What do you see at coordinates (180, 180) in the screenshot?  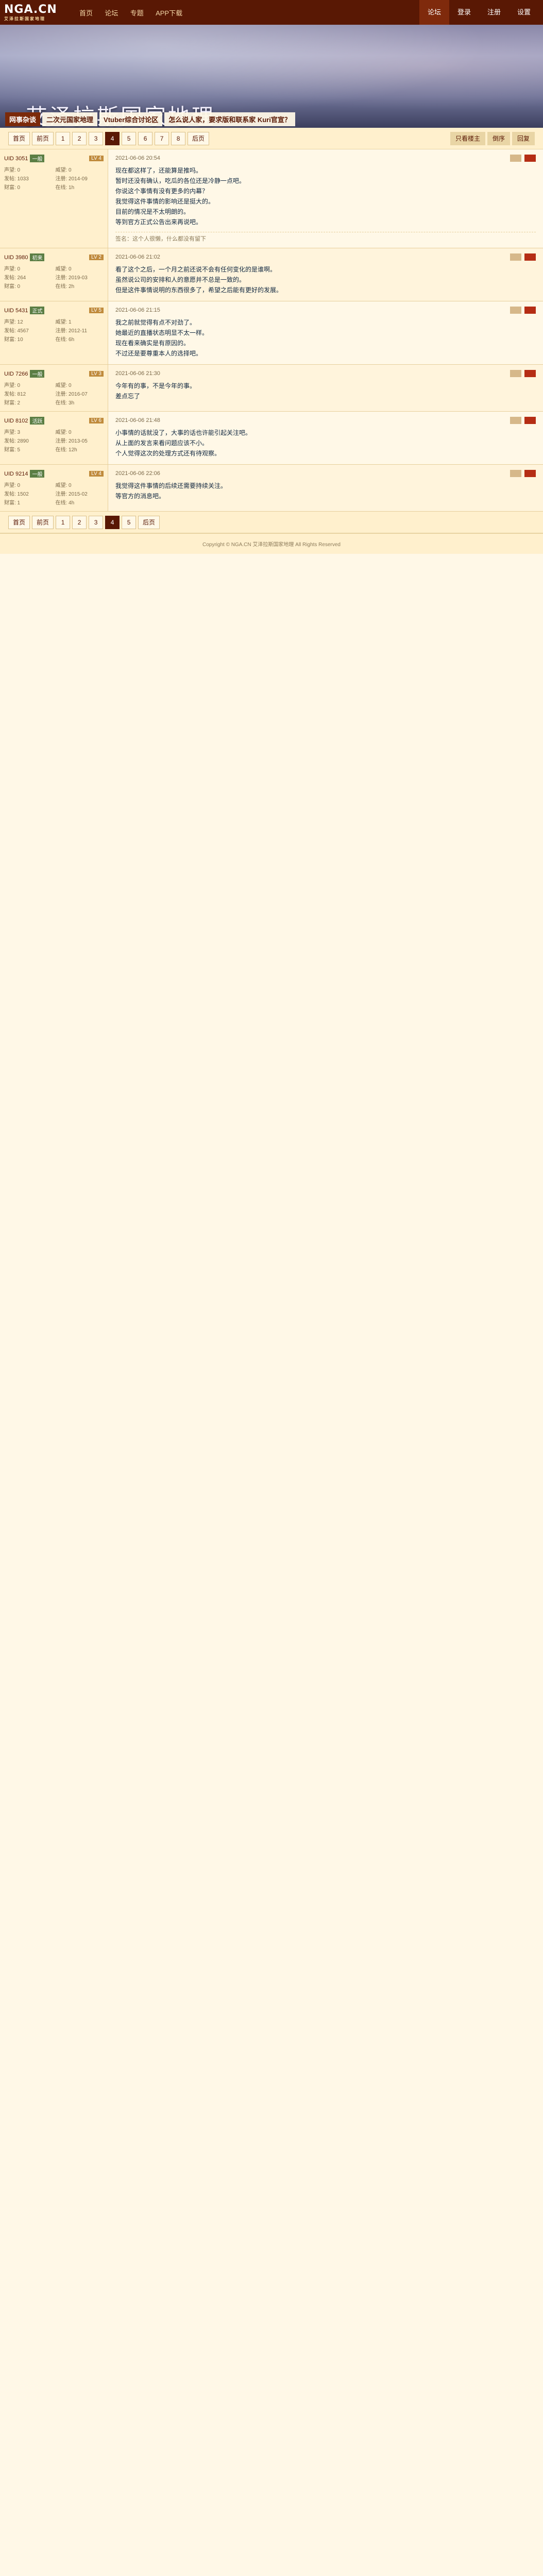 I see `post-line: 暂时还没有确认，吃瓜的各位还是冷静一点吧。` at bounding box center [180, 180].